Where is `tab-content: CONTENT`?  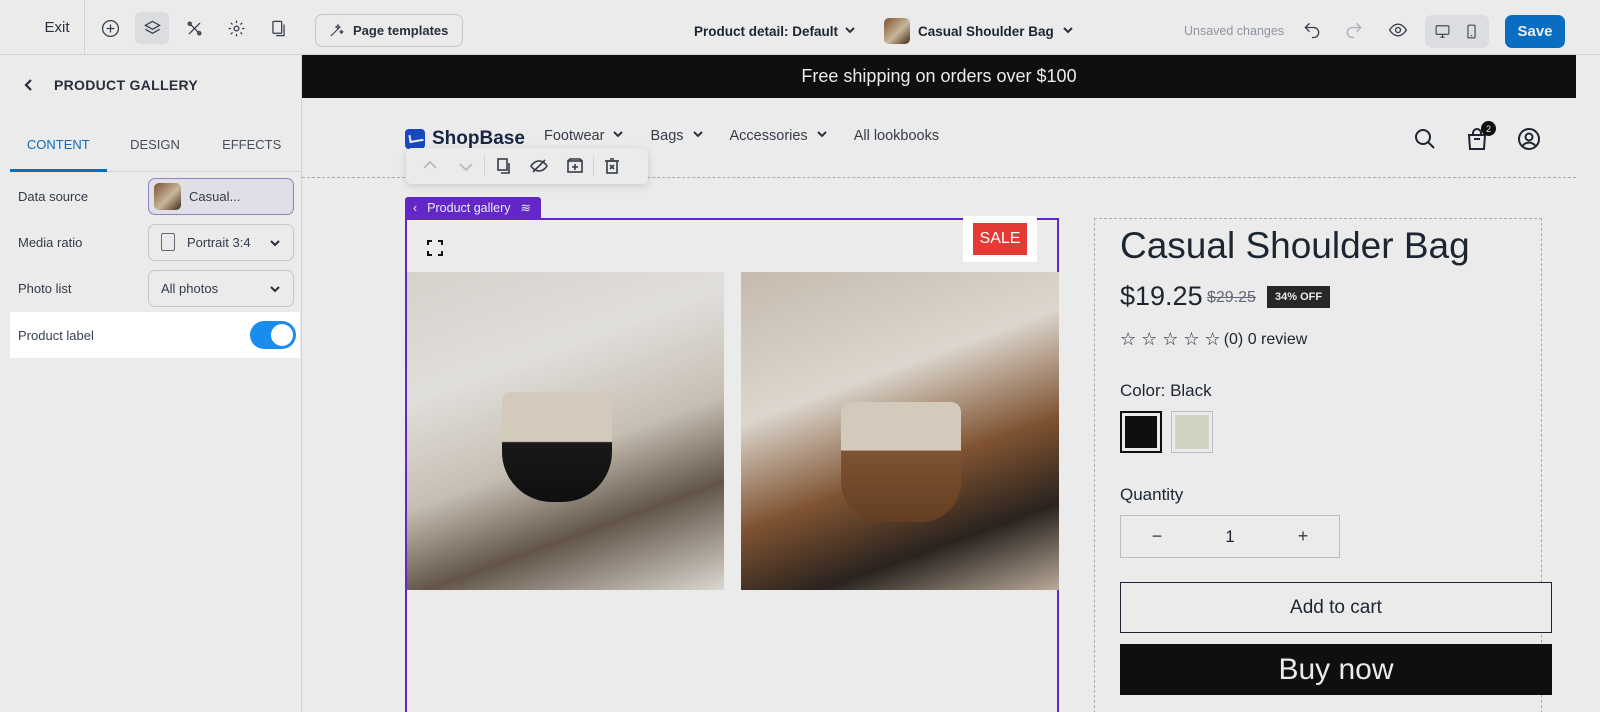 tab-content: CONTENT is located at coordinates (58, 144).